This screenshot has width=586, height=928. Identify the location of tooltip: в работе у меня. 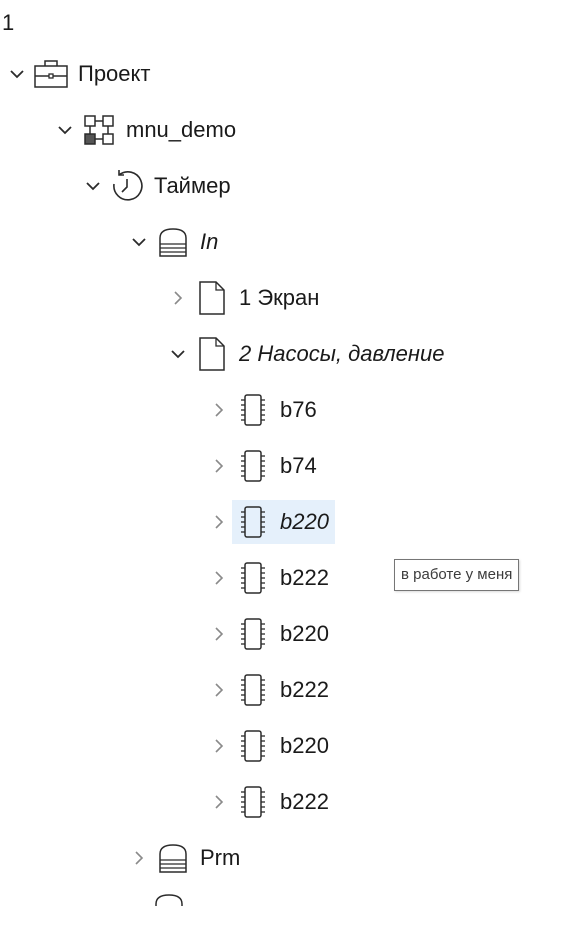
(457, 575).